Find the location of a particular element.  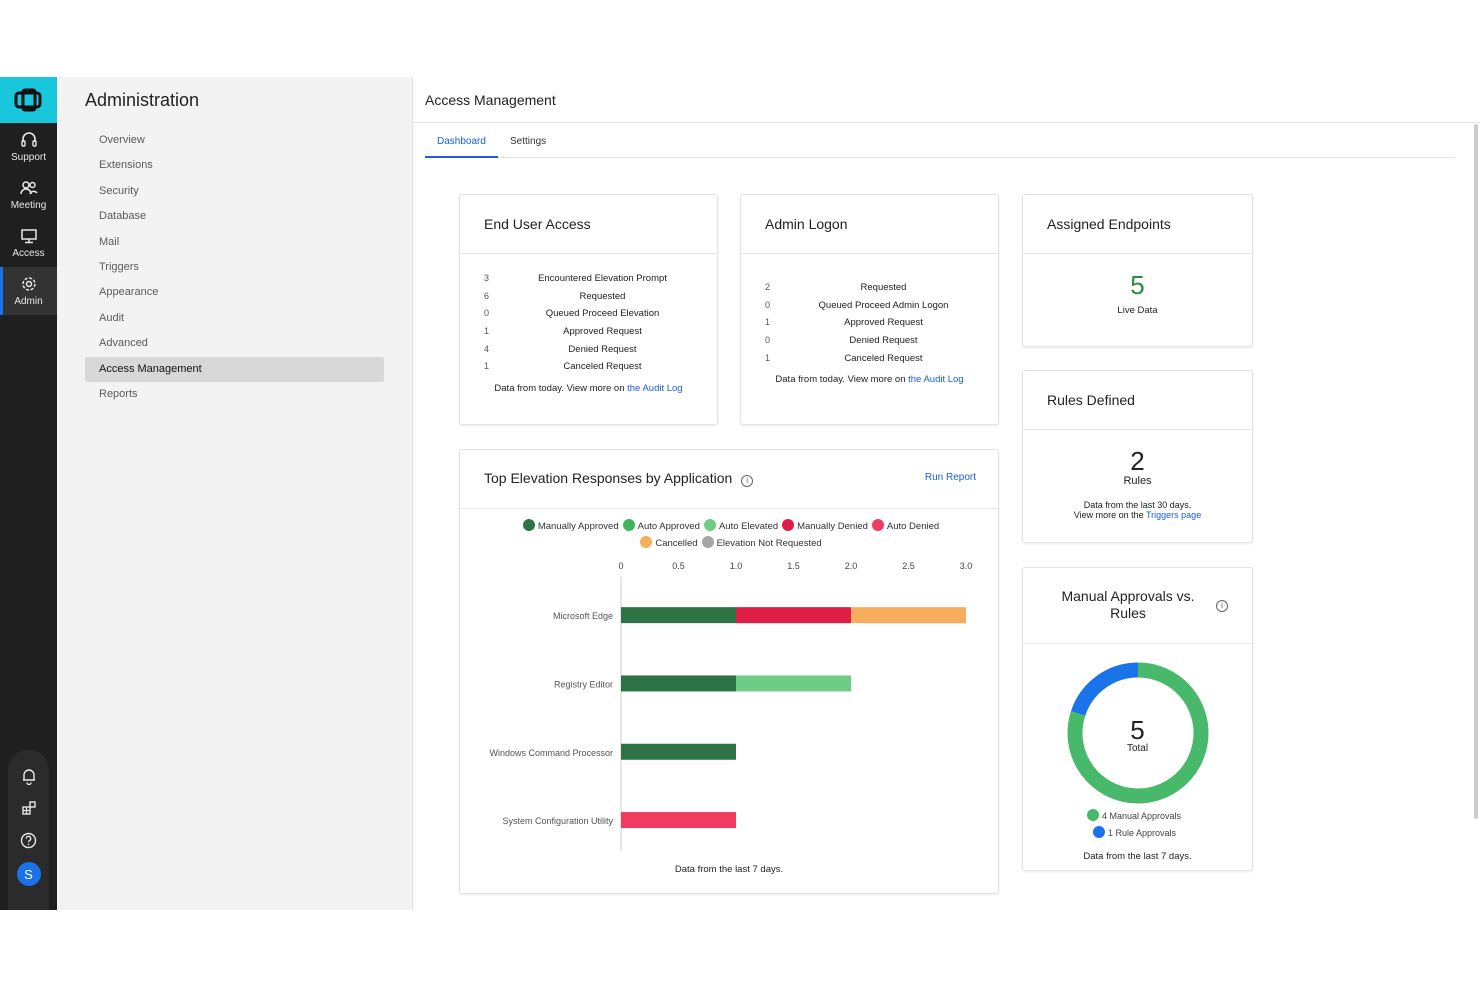

chart-footnote: Data from the last 7 days. is located at coordinates (729, 869).